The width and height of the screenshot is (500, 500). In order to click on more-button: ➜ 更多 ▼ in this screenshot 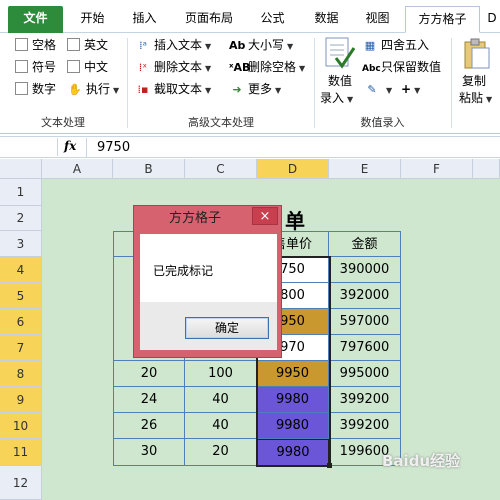, I will do `click(255, 89)`.